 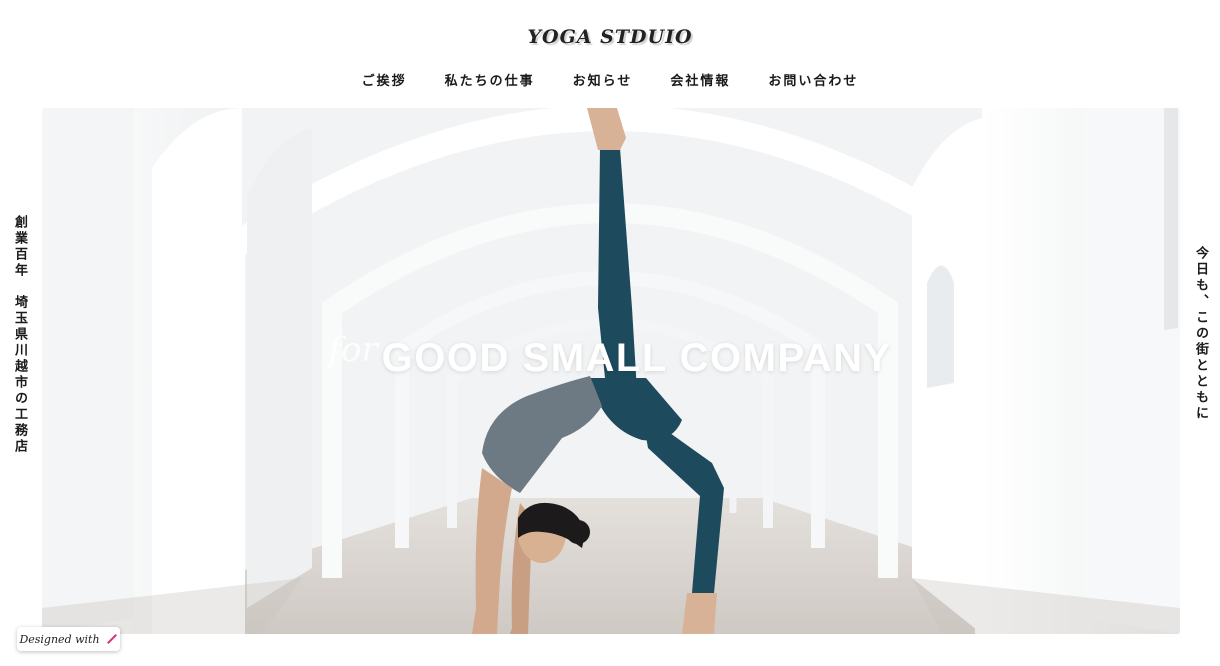 I want to click on nav-item-our-work: 私たちの仕事, so click(x=490, y=79).